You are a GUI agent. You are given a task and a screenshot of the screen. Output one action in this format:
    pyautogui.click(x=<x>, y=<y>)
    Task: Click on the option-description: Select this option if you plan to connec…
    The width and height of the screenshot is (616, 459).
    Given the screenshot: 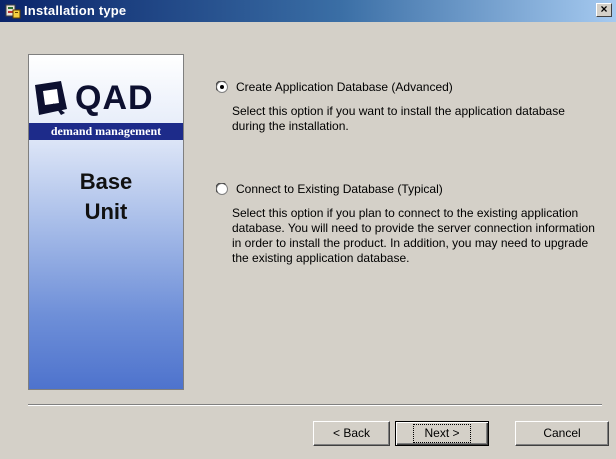 What is the action you would take?
    pyautogui.click(x=413, y=235)
    